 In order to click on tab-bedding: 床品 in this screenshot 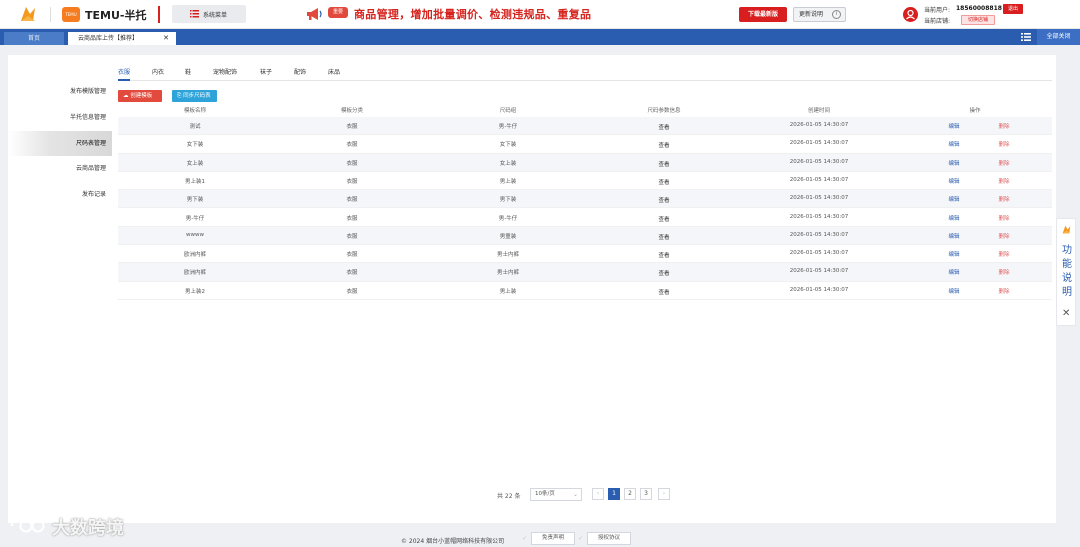, I will do `click(334, 74)`.